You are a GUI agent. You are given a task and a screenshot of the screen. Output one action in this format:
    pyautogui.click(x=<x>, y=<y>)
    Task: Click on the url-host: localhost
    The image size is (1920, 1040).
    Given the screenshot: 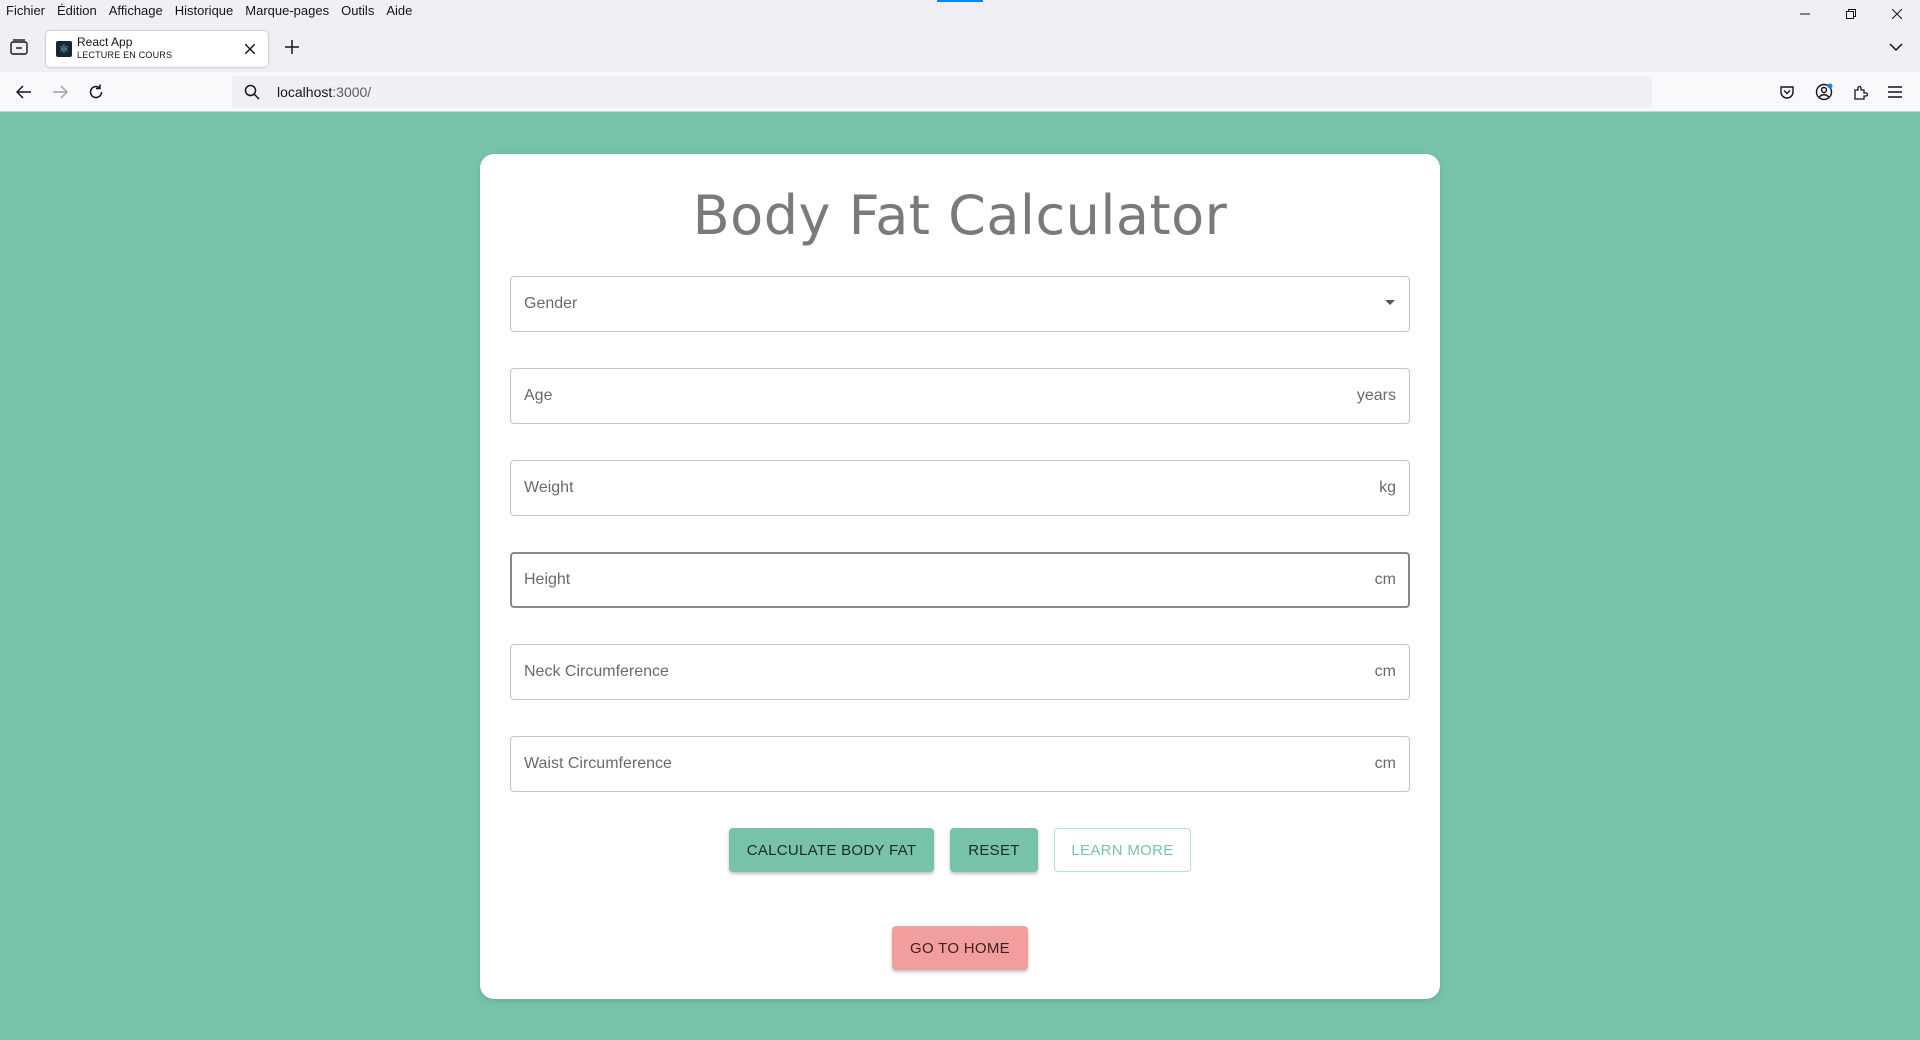 What is the action you would take?
    pyautogui.click(x=305, y=92)
    